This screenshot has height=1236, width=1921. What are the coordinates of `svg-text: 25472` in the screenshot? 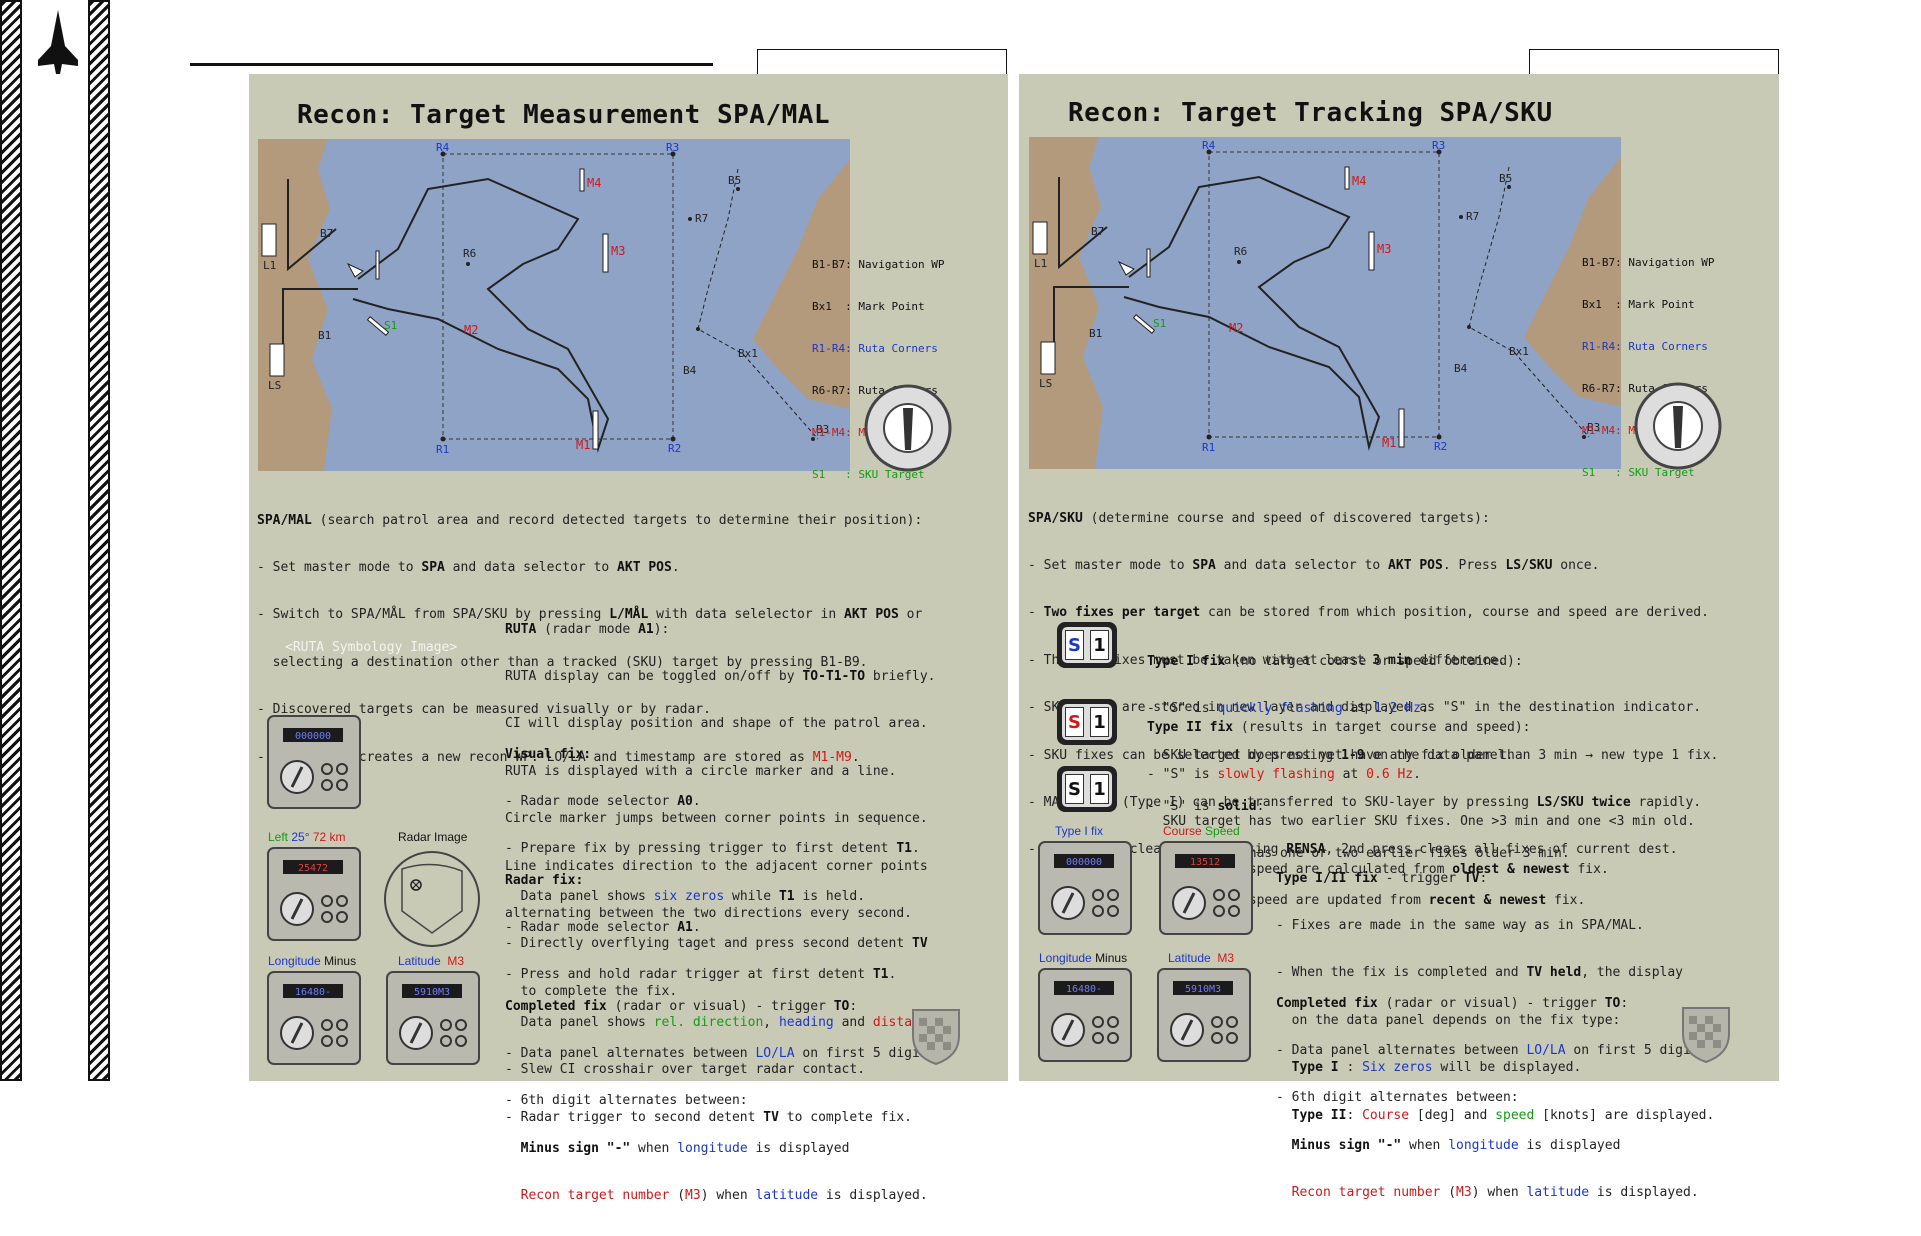 It's located at (313, 868).